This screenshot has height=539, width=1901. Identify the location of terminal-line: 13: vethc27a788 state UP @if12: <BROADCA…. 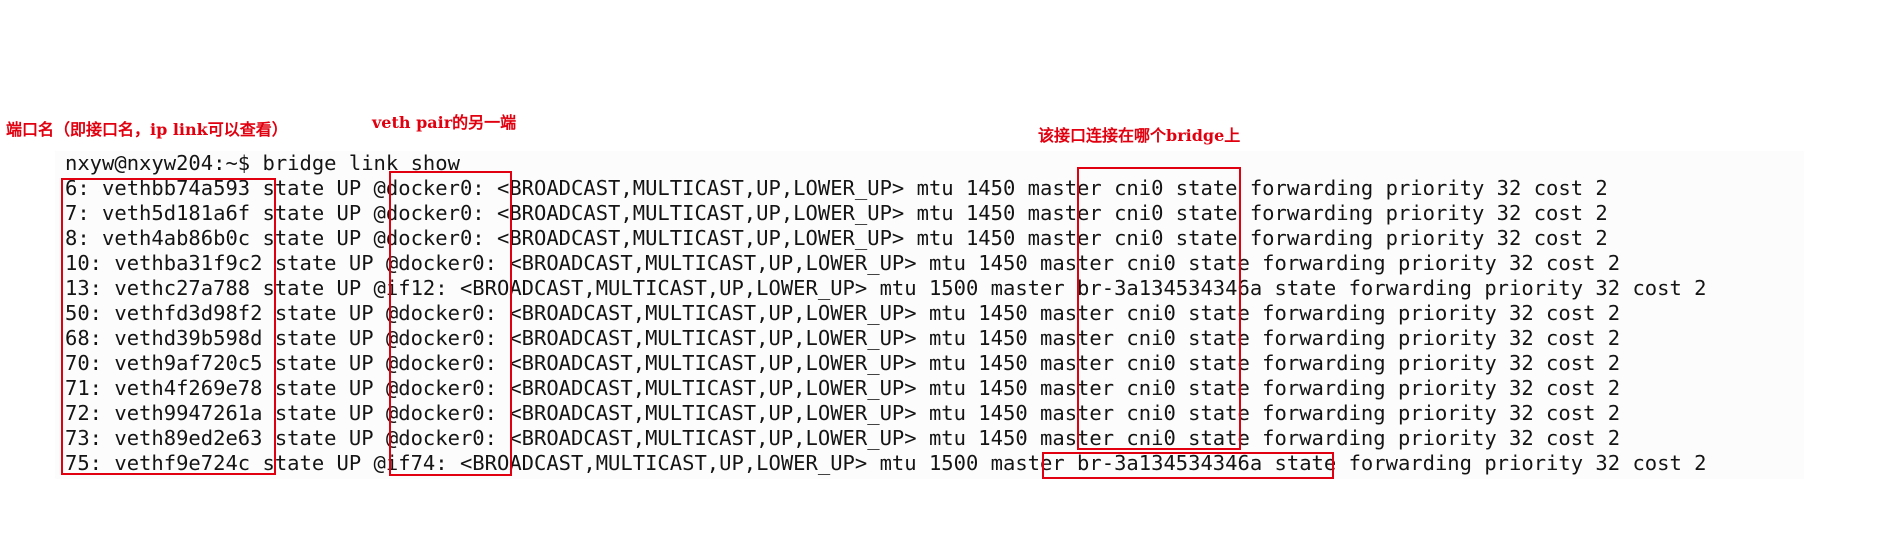
(886, 288).